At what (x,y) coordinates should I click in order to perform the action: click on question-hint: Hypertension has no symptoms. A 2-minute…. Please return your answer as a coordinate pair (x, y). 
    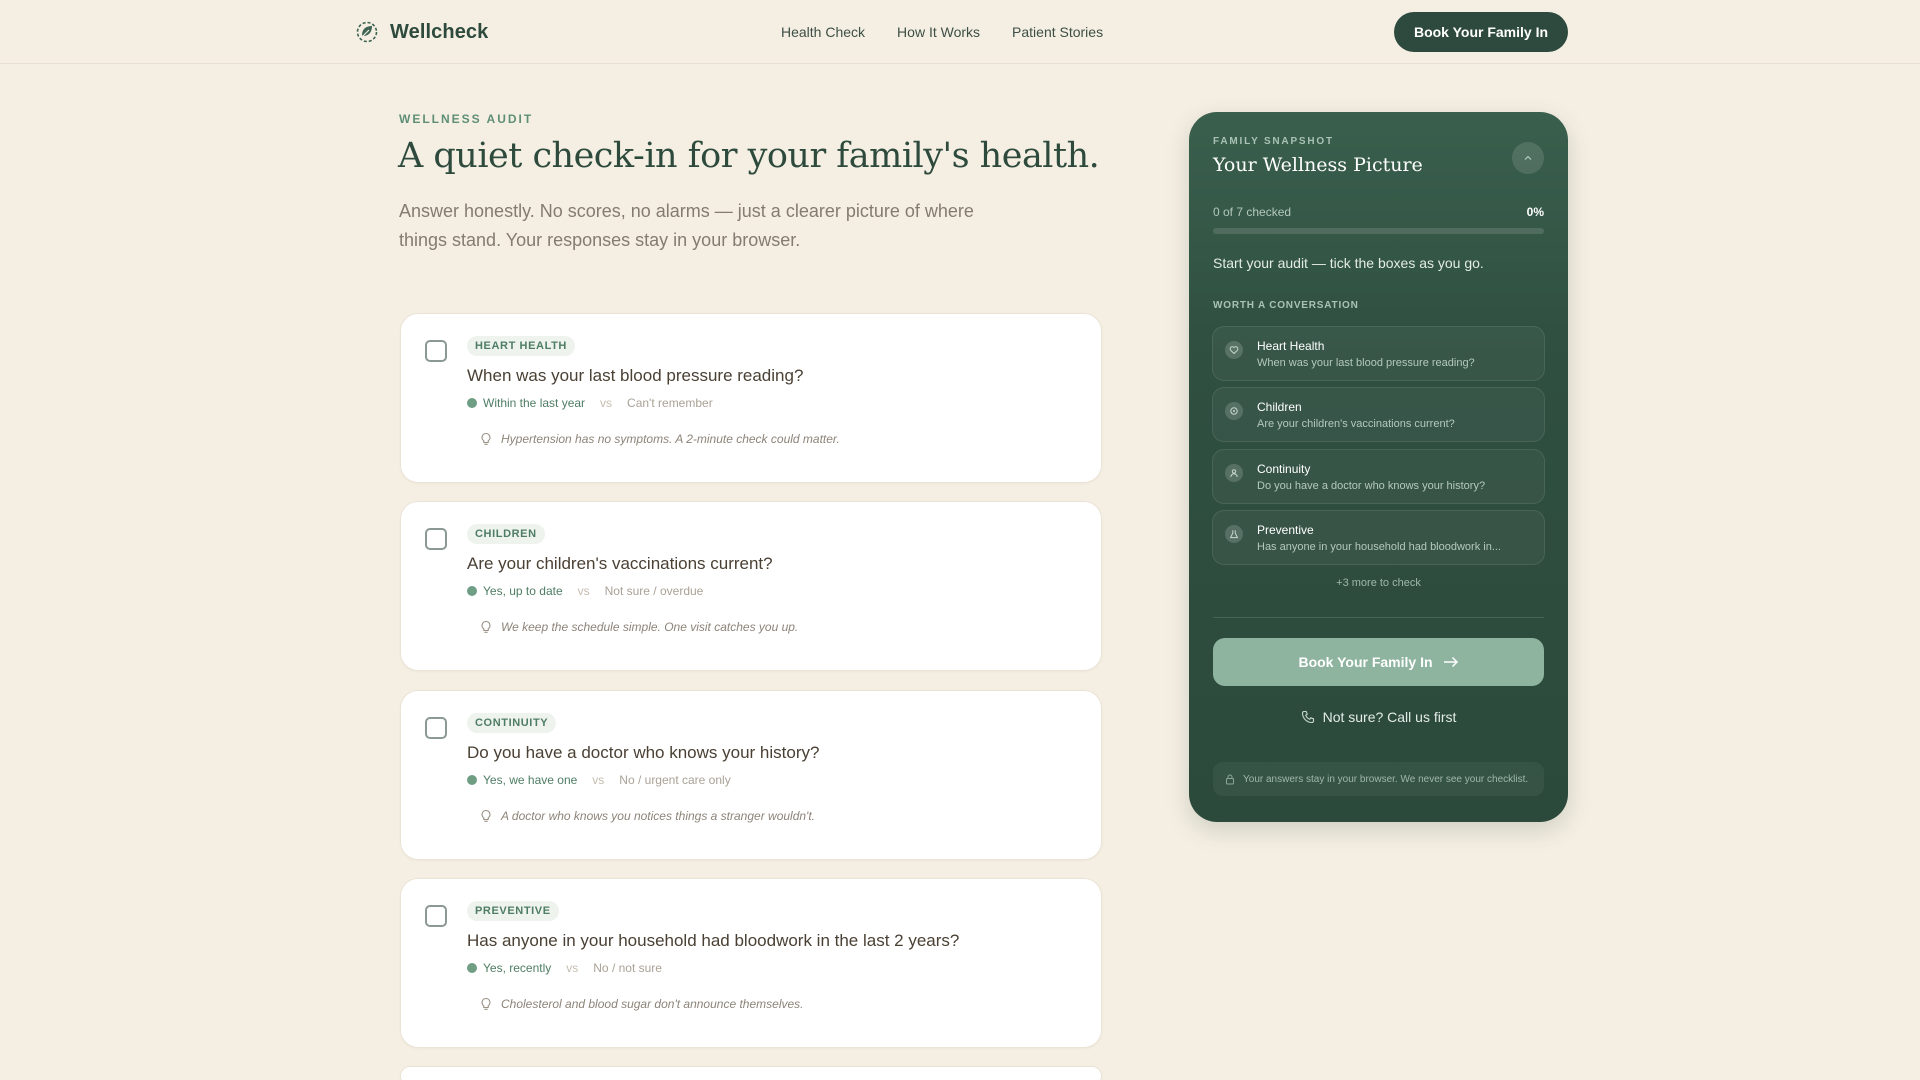
    Looking at the image, I should click on (659, 439).